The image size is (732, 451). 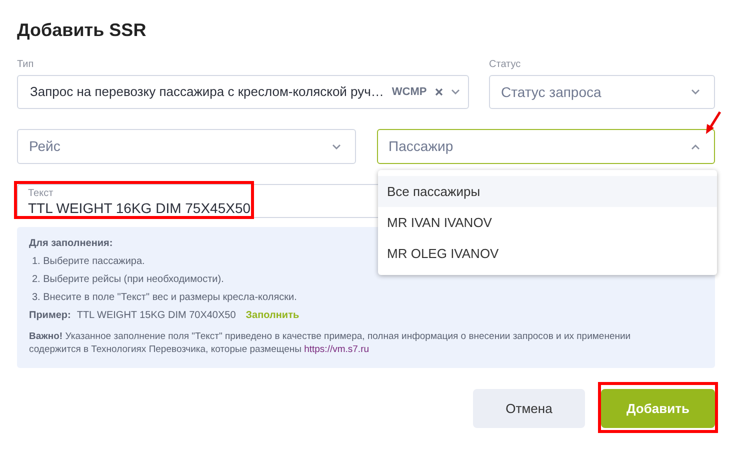 I want to click on website-link: https://vm.s7.ru, so click(x=337, y=349).